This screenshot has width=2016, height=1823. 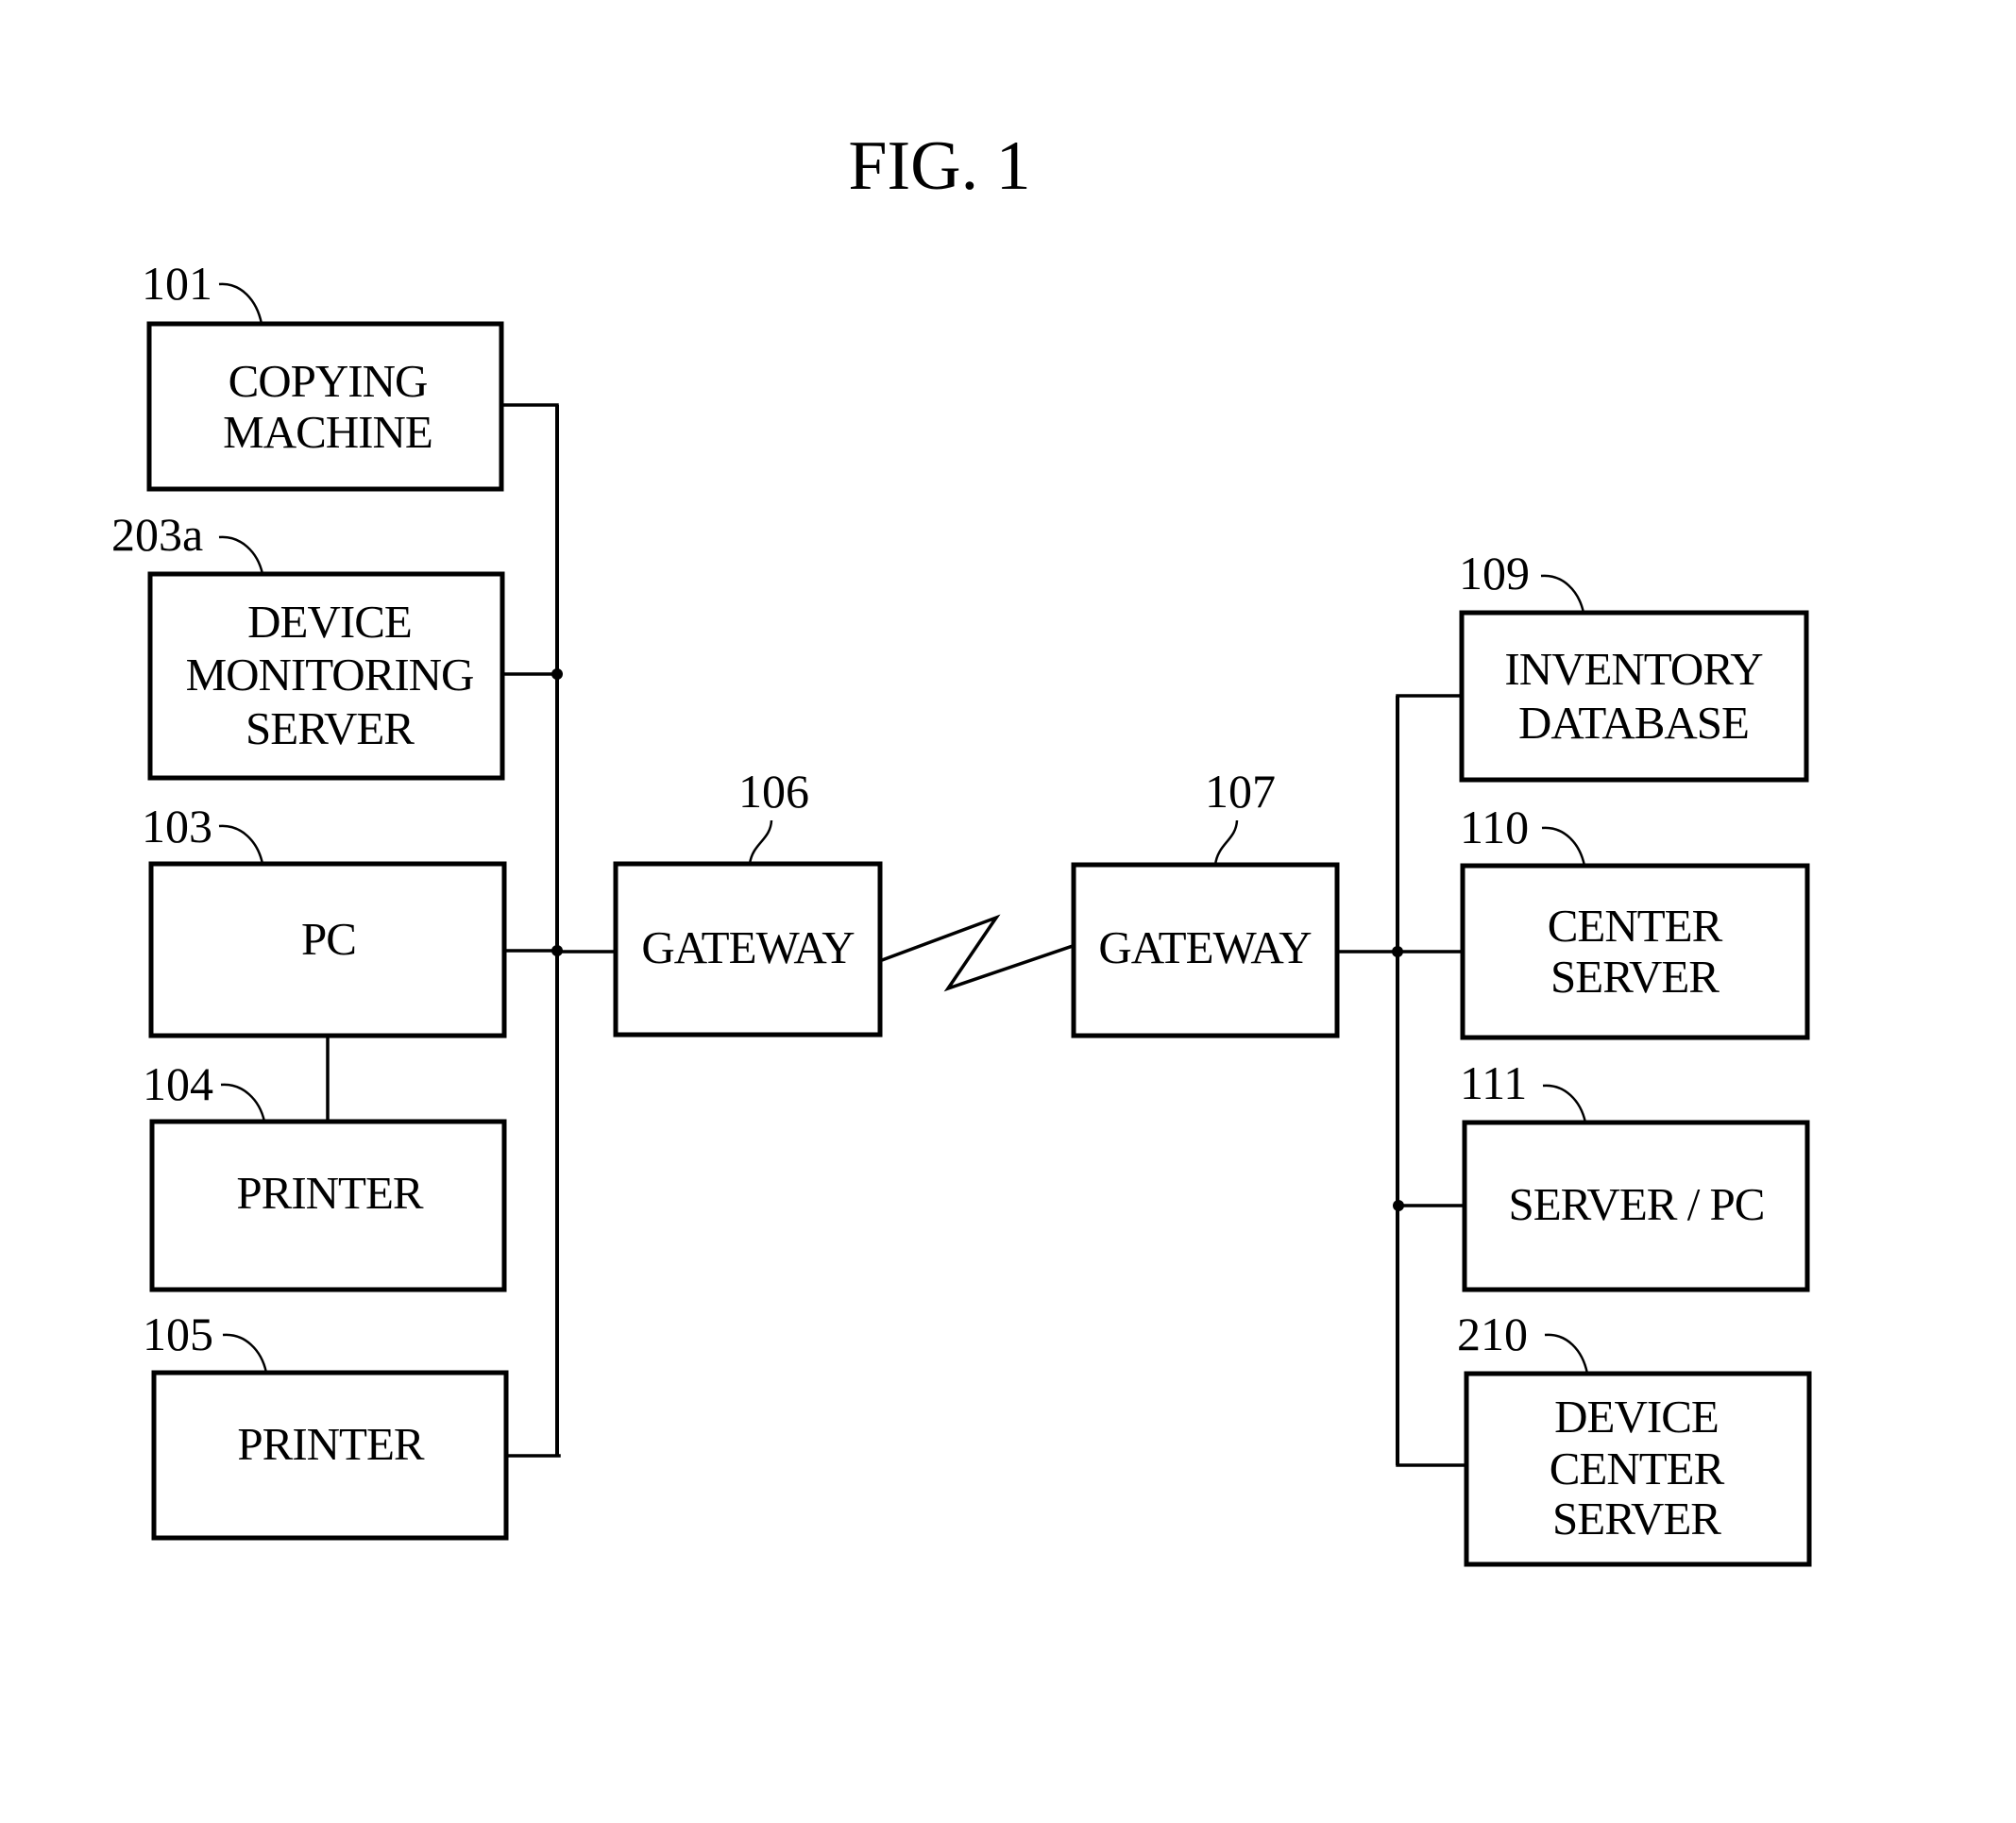 What do you see at coordinates (1493, 1082) in the screenshot?
I see `server-pc-ref-number: 111` at bounding box center [1493, 1082].